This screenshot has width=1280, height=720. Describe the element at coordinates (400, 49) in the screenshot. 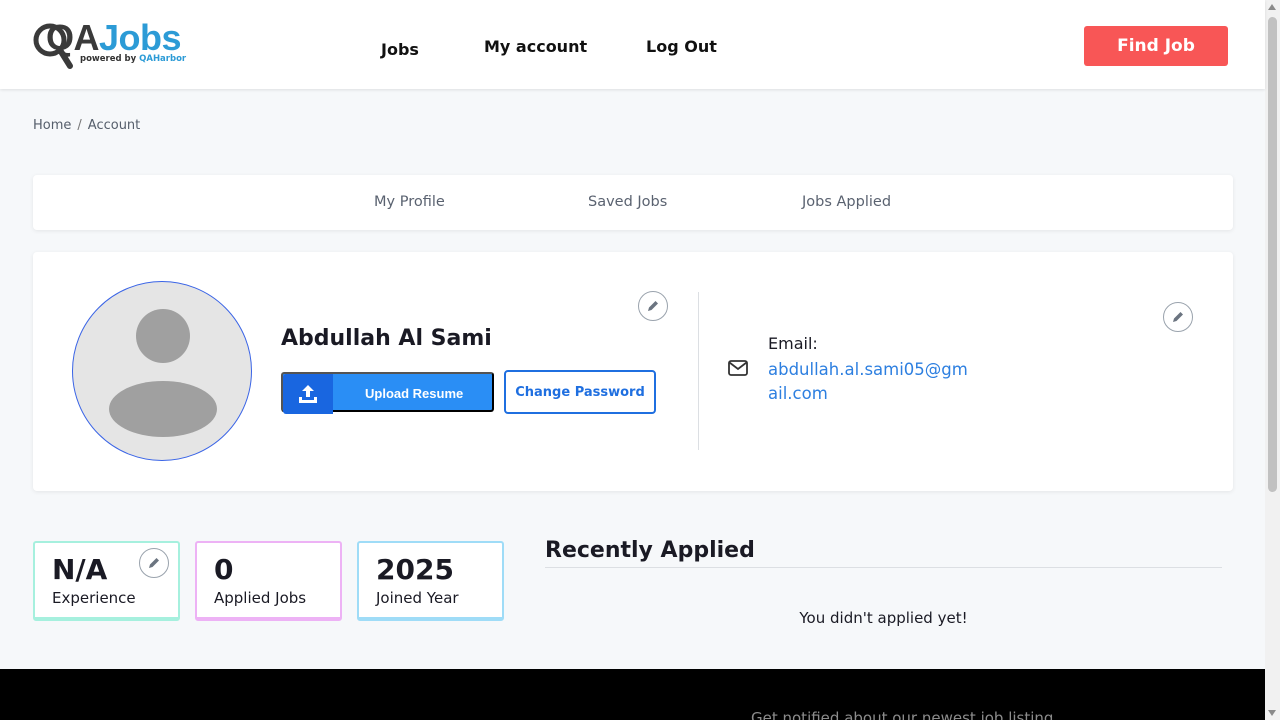

I see `nav-jobs: Jobs` at that location.